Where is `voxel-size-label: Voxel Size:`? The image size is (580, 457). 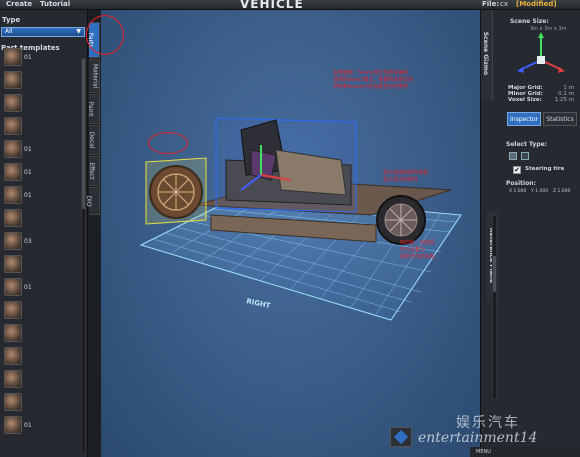 voxel-size-label: Voxel Size: is located at coordinates (525, 100).